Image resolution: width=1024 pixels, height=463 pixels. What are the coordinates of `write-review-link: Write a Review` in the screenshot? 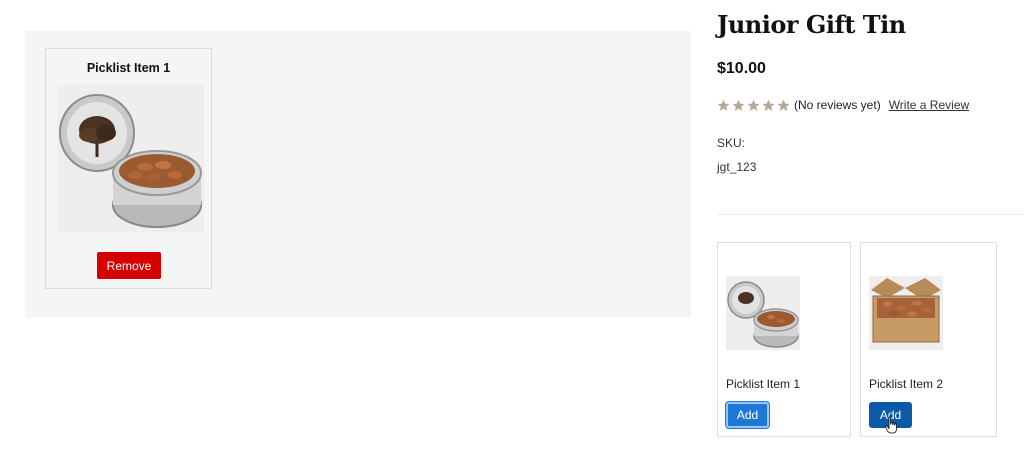 It's located at (929, 105).